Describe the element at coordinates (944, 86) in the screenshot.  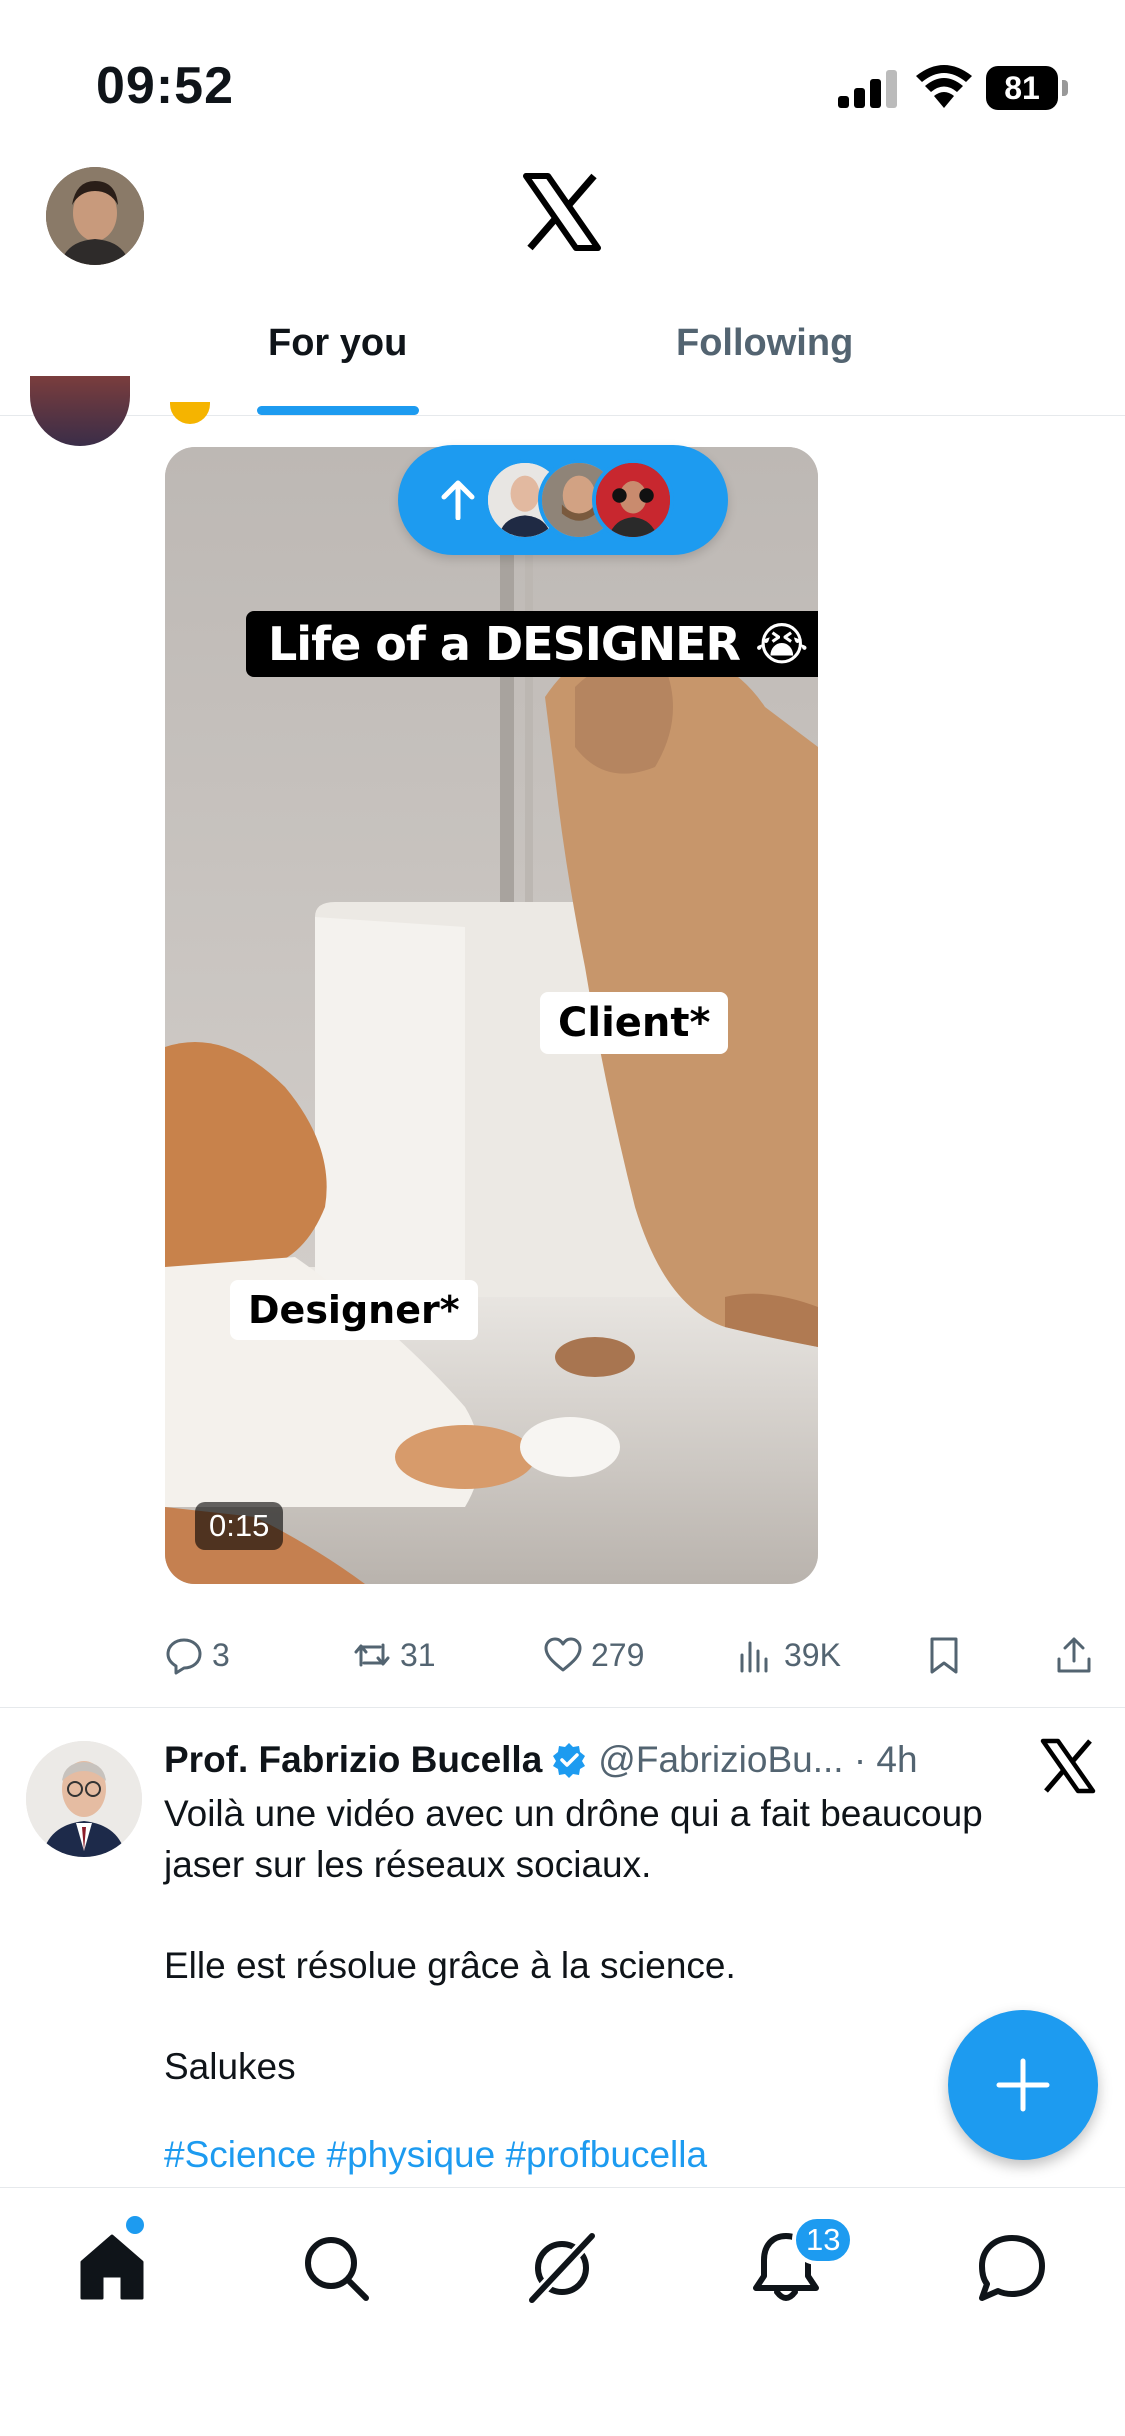
I see `wifi-icon` at that location.